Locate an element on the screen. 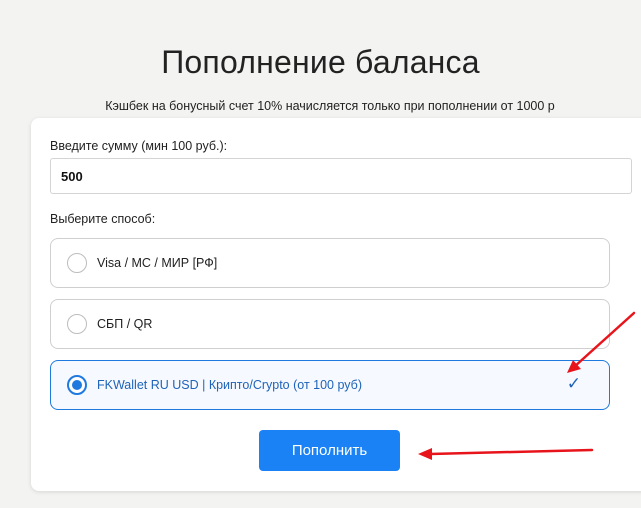 This screenshot has height=508, width=641. amount-label: Введите сумму (мин 100 руб.): is located at coordinates (139, 146).